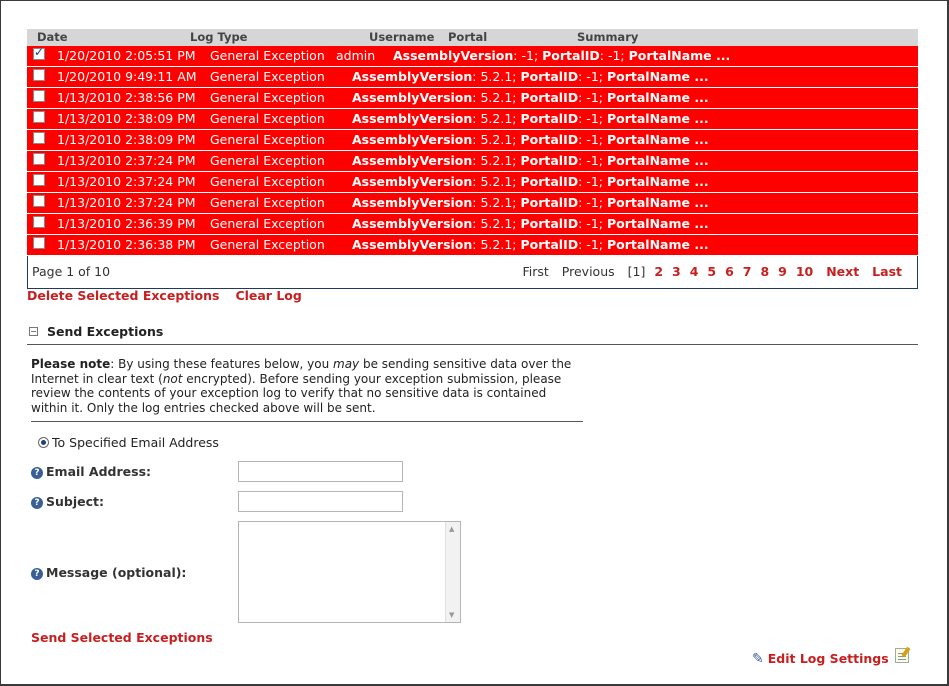 The image size is (949, 686). Describe the element at coordinates (122, 637) in the screenshot. I see `send-selected-exceptions-link: Send Selected Exceptions` at that location.